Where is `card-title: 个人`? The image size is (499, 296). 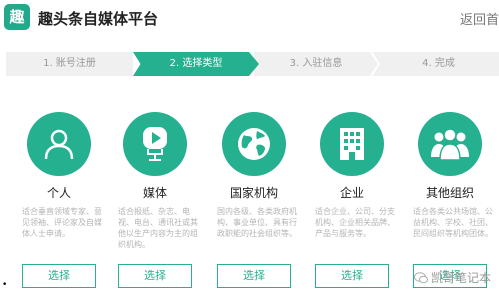 card-title: 个人 is located at coordinates (58, 193).